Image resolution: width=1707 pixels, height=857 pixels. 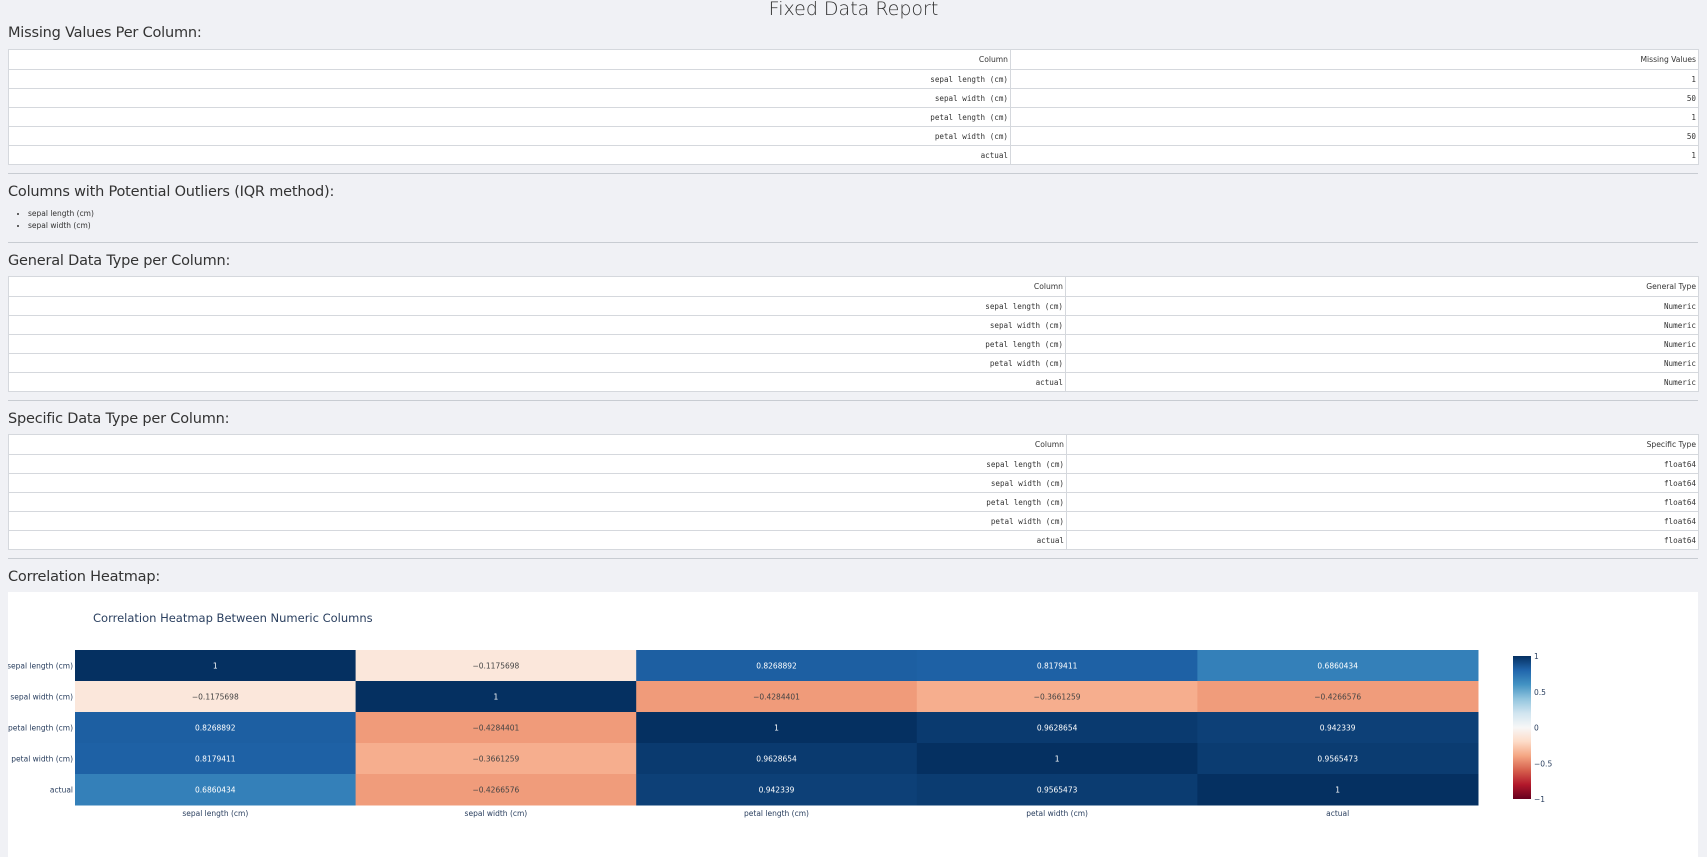 I want to click on x-tick-label: sepal length (cm), so click(x=215, y=813).